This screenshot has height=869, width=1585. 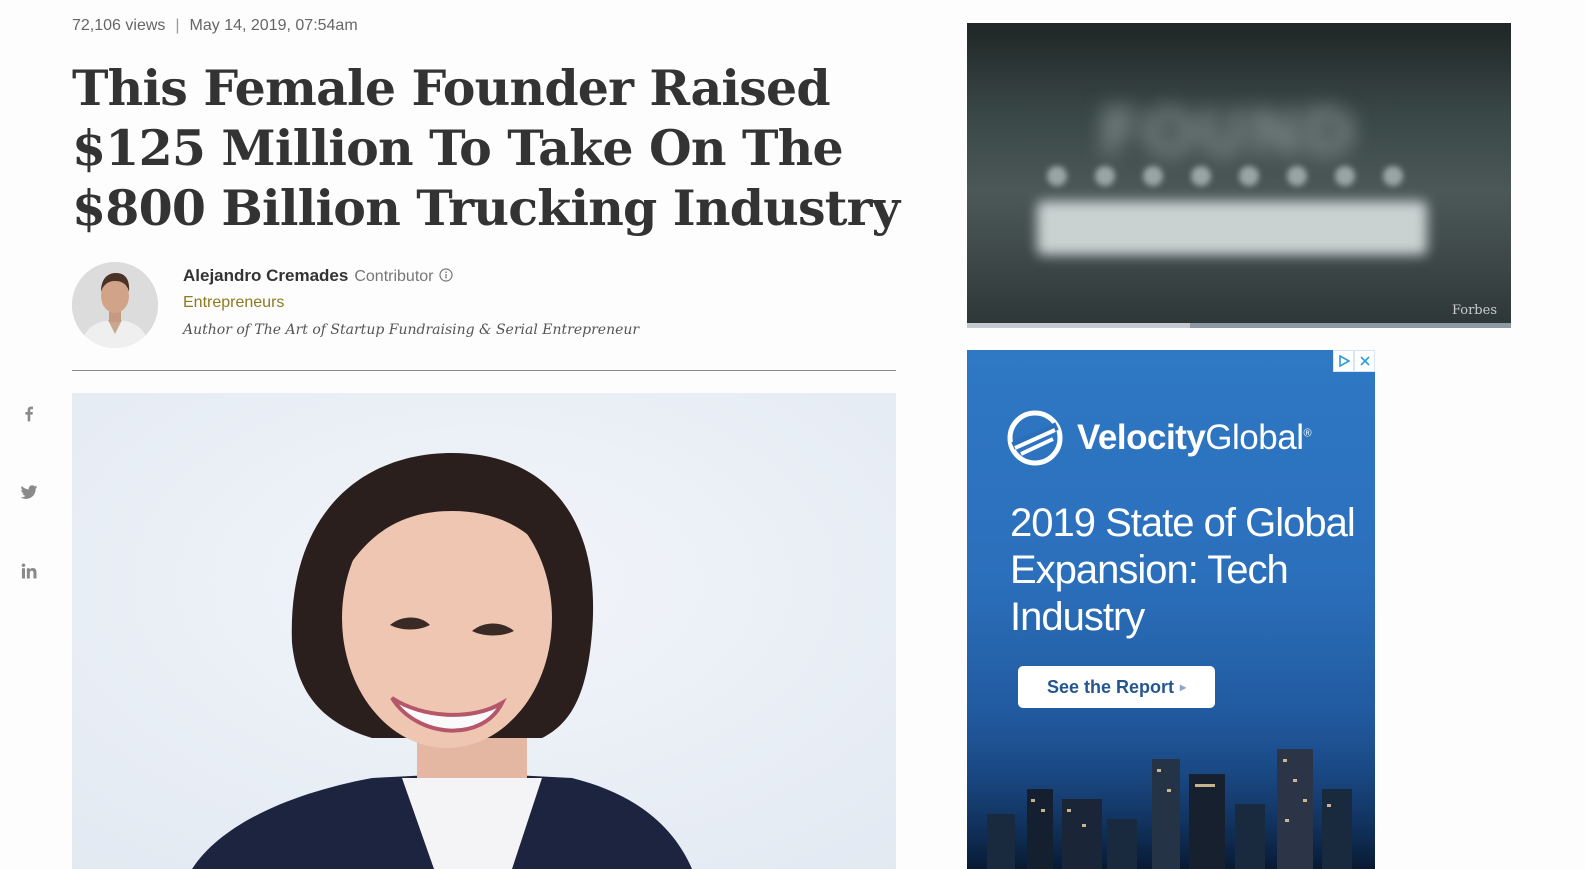 I want to click on facebook-share-button, so click(x=29, y=413).